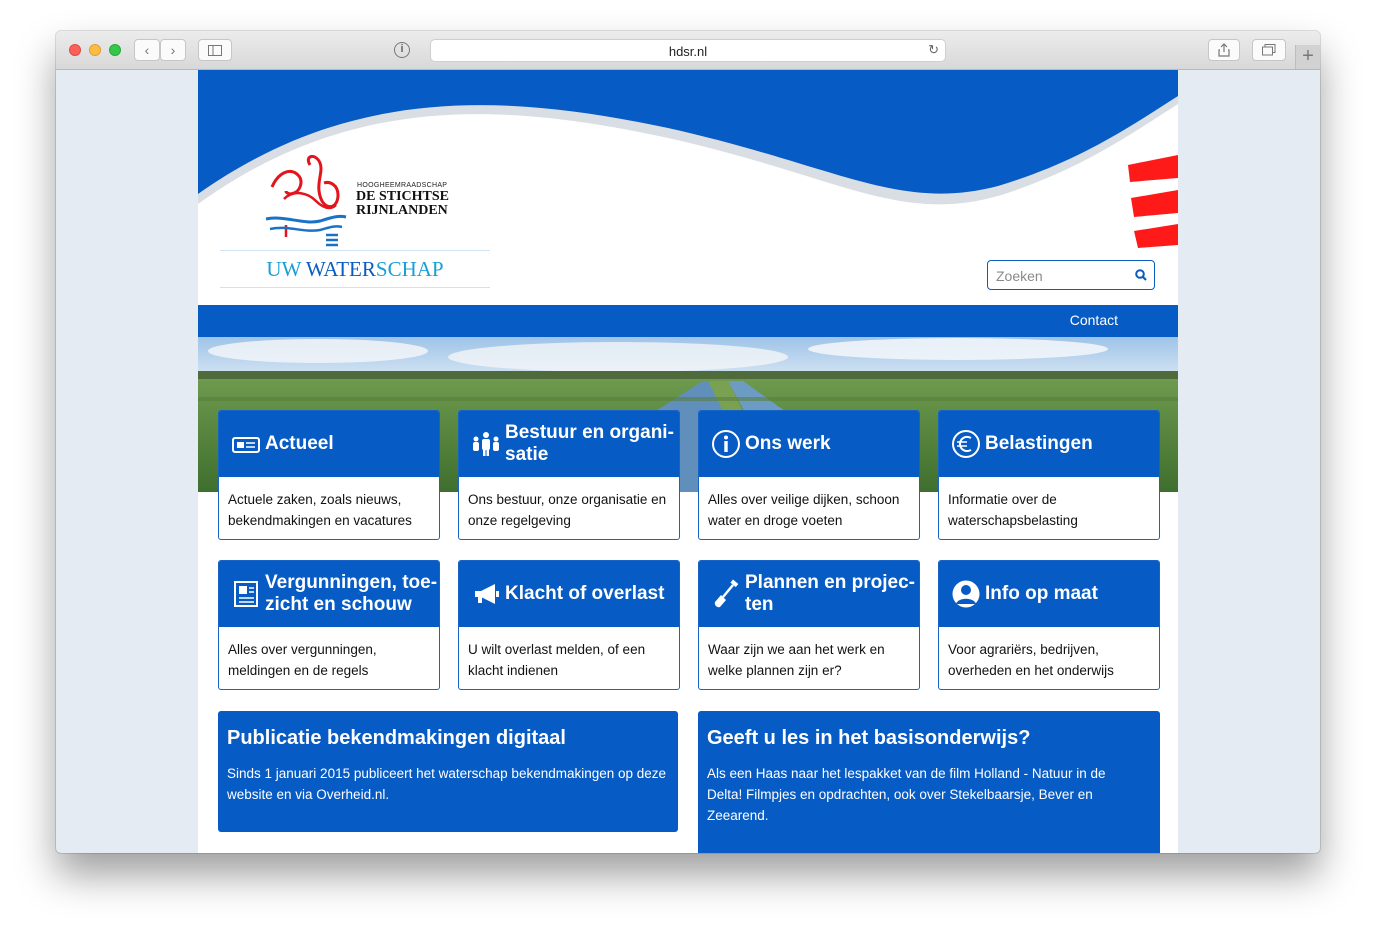 This screenshot has width=1376, height=934. What do you see at coordinates (402, 210) in the screenshot?
I see `organization-name-line2: RIJNLANDEN` at bounding box center [402, 210].